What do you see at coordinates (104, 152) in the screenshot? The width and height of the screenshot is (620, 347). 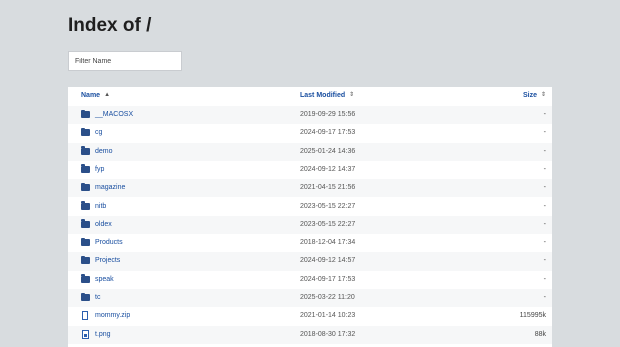 I see `file-link: demo` at bounding box center [104, 152].